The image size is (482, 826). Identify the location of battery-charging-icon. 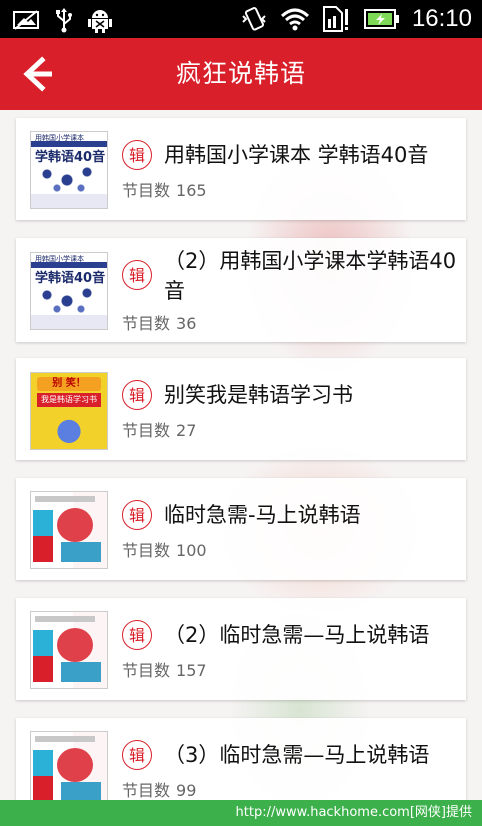
(381, 19).